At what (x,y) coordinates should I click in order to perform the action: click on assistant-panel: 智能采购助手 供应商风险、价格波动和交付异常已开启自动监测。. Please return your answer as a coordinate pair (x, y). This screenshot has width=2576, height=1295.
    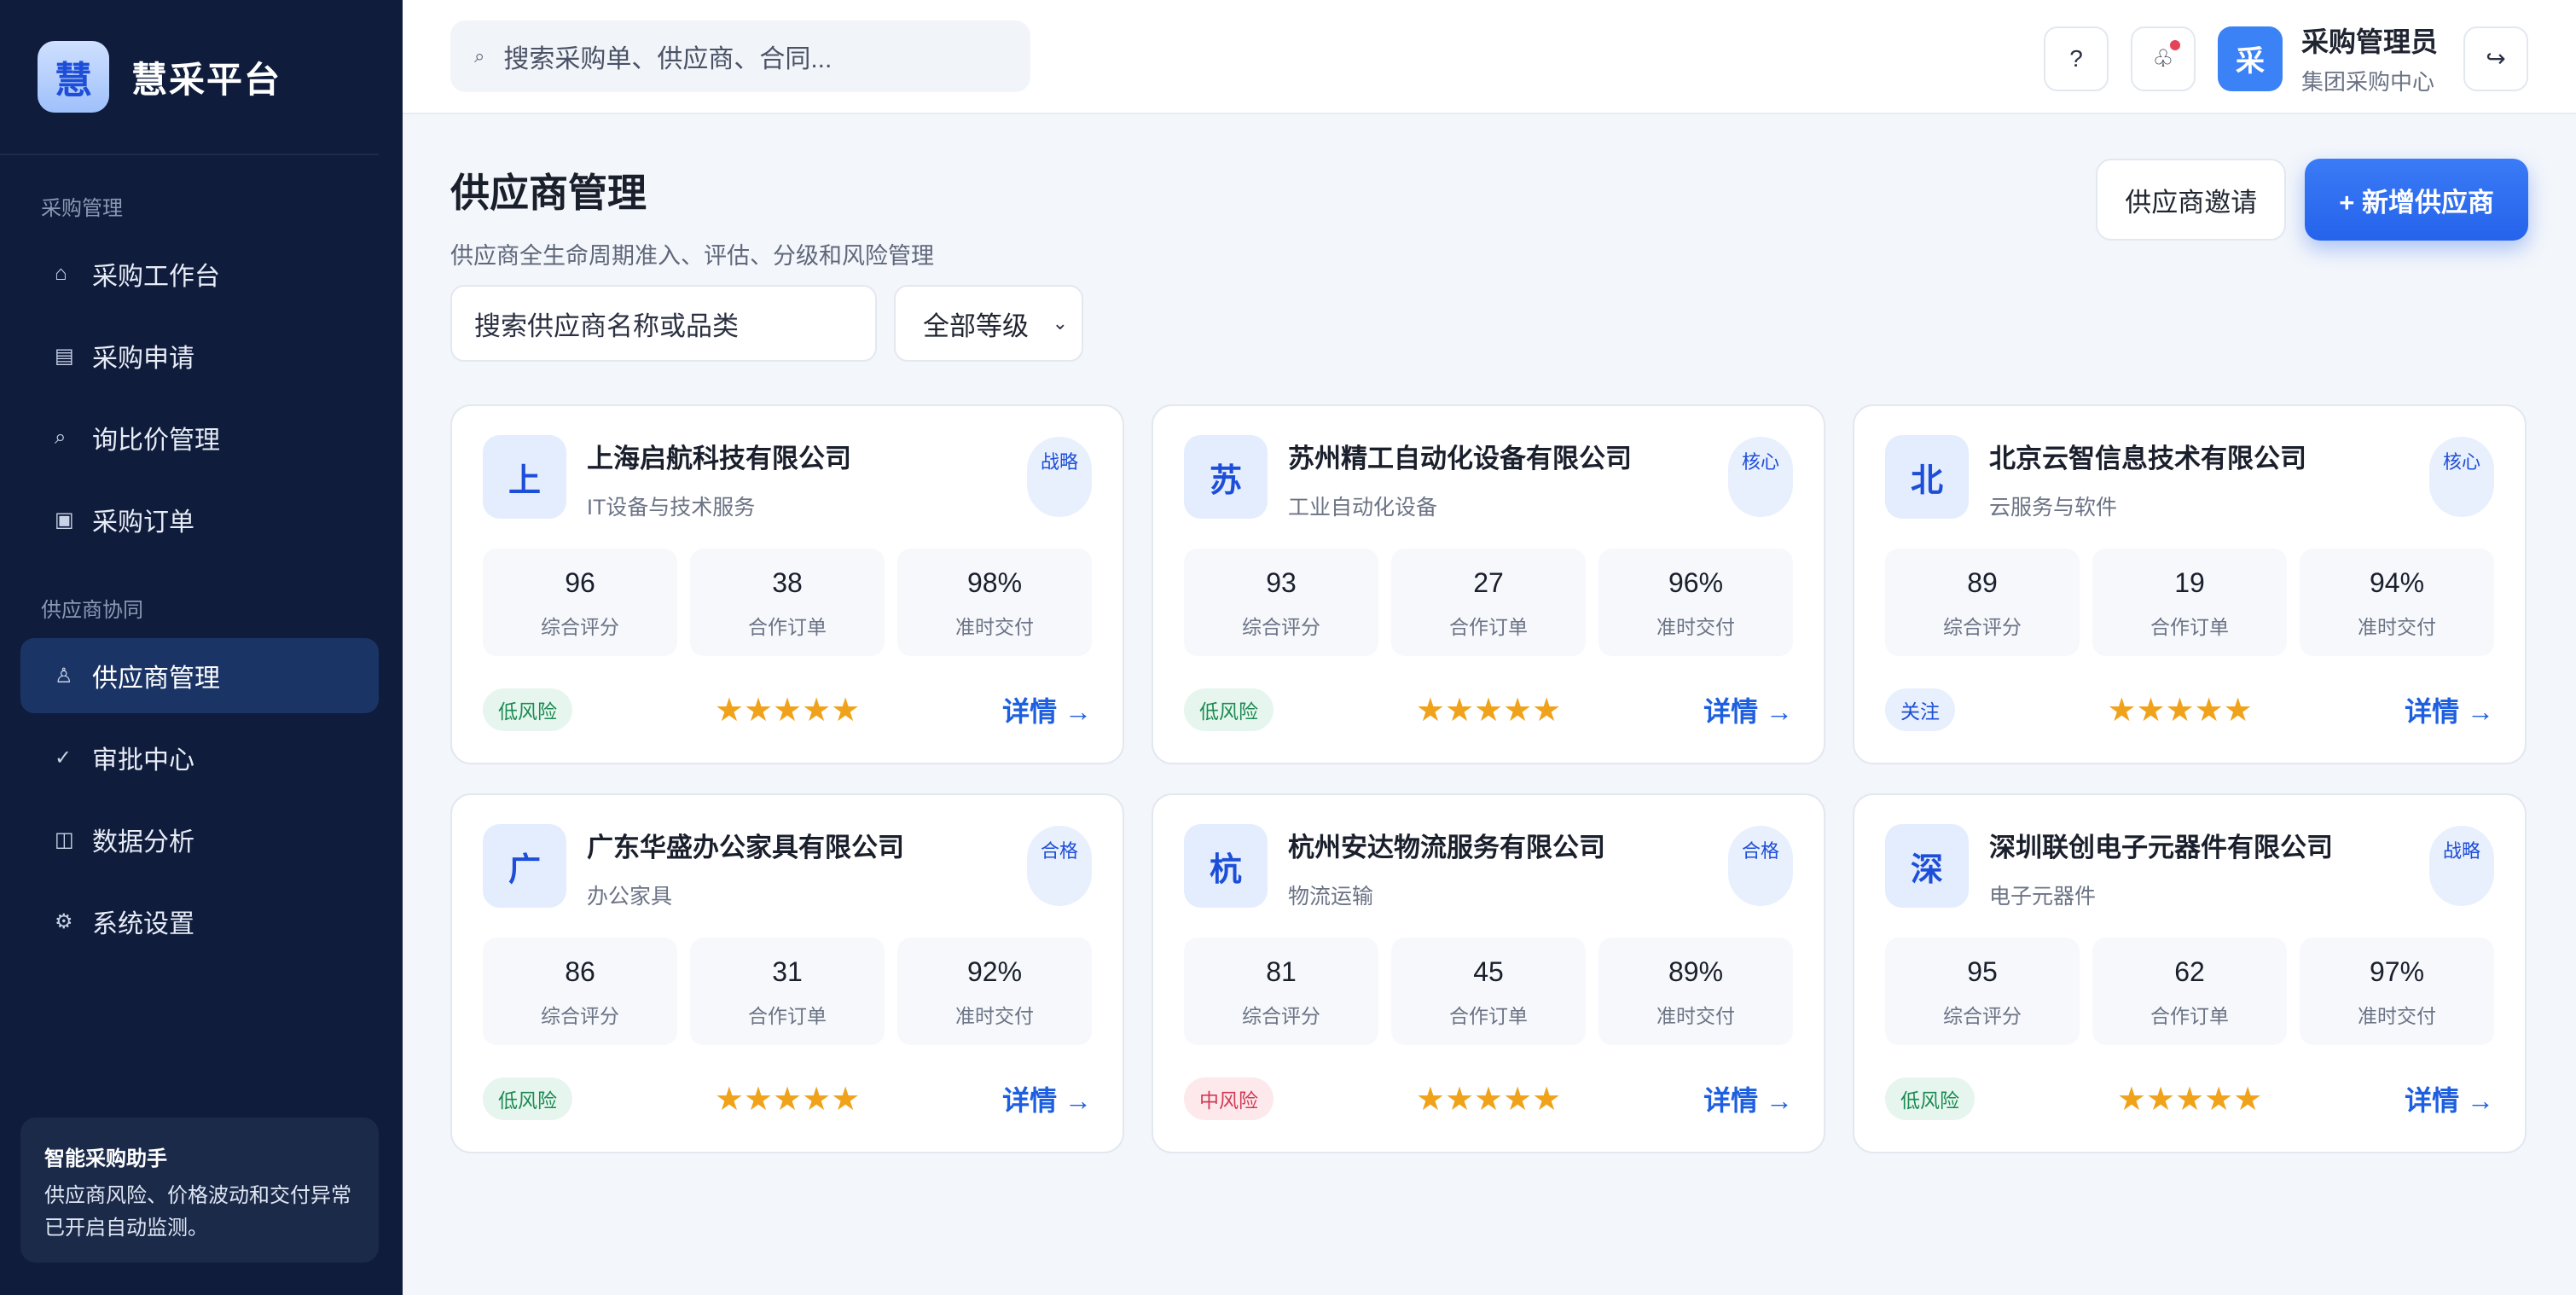
    Looking at the image, I should click on (199, 1190).